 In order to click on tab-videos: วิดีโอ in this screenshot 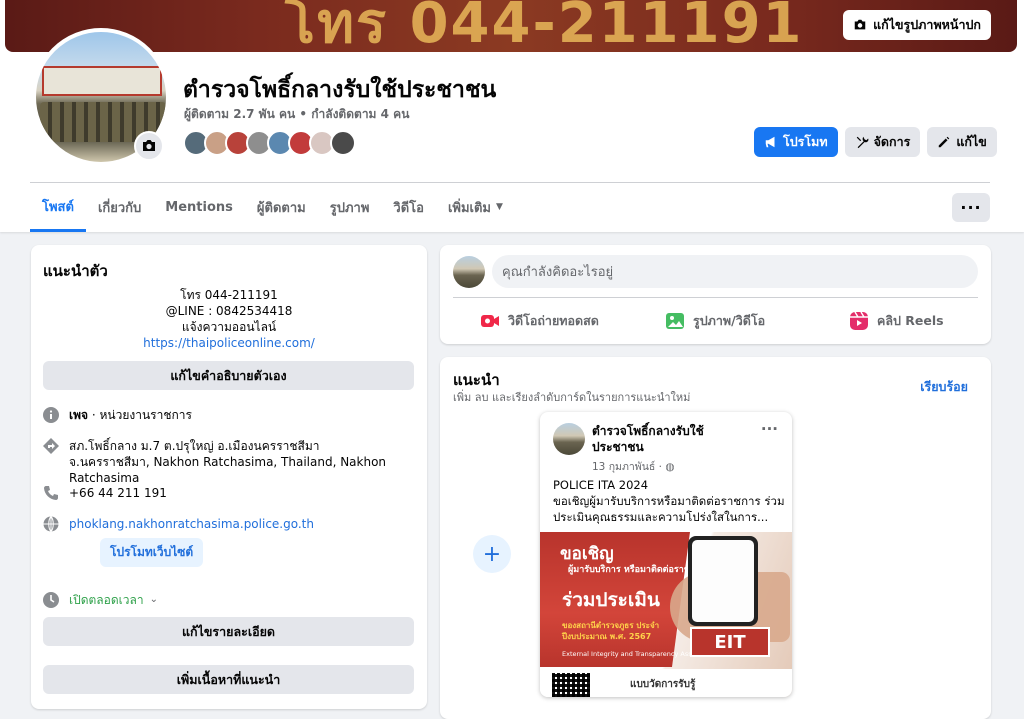, I will do `click(408, 207)`.